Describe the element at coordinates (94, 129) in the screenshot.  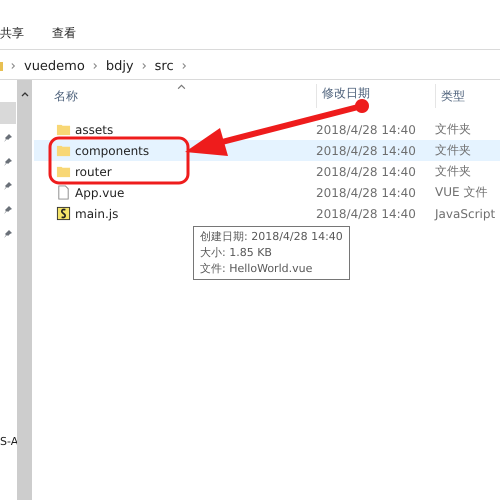
I see `file-name: assets` at that location.